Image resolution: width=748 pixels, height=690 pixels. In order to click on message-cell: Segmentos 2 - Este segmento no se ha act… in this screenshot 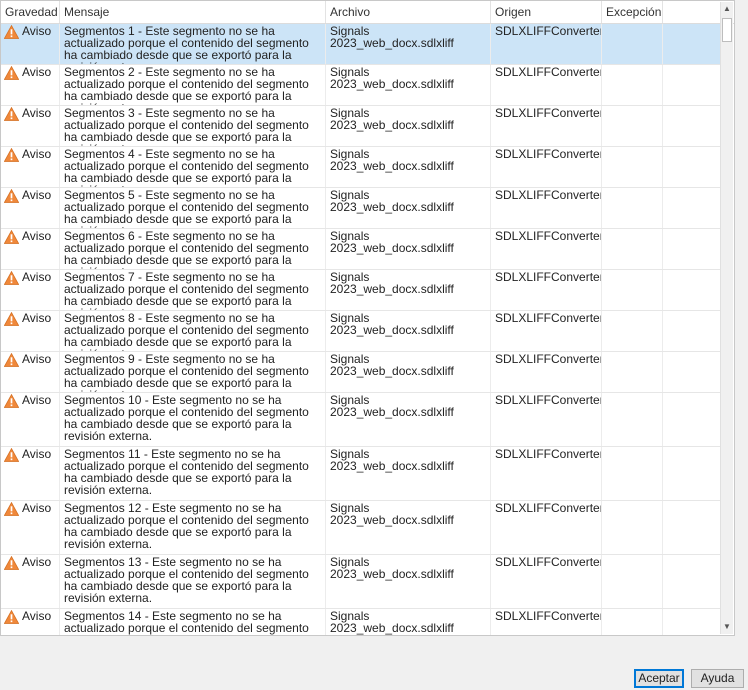, I will do `click(193, 85)`.